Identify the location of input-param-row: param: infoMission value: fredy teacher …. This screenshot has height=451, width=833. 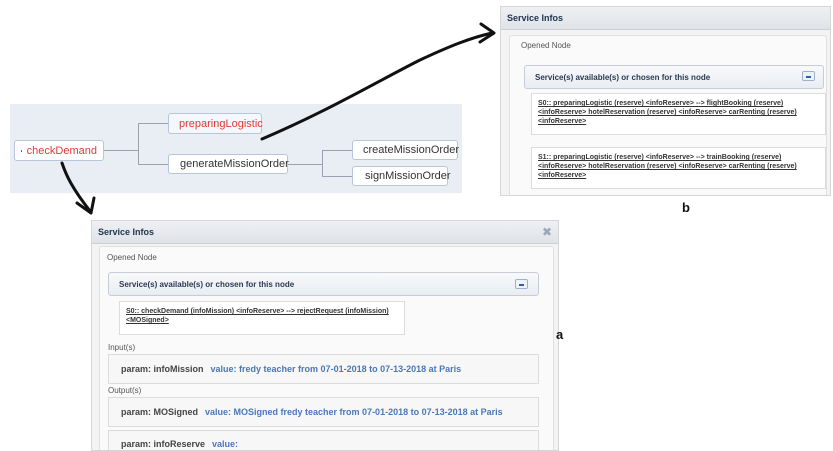
(323, 369).